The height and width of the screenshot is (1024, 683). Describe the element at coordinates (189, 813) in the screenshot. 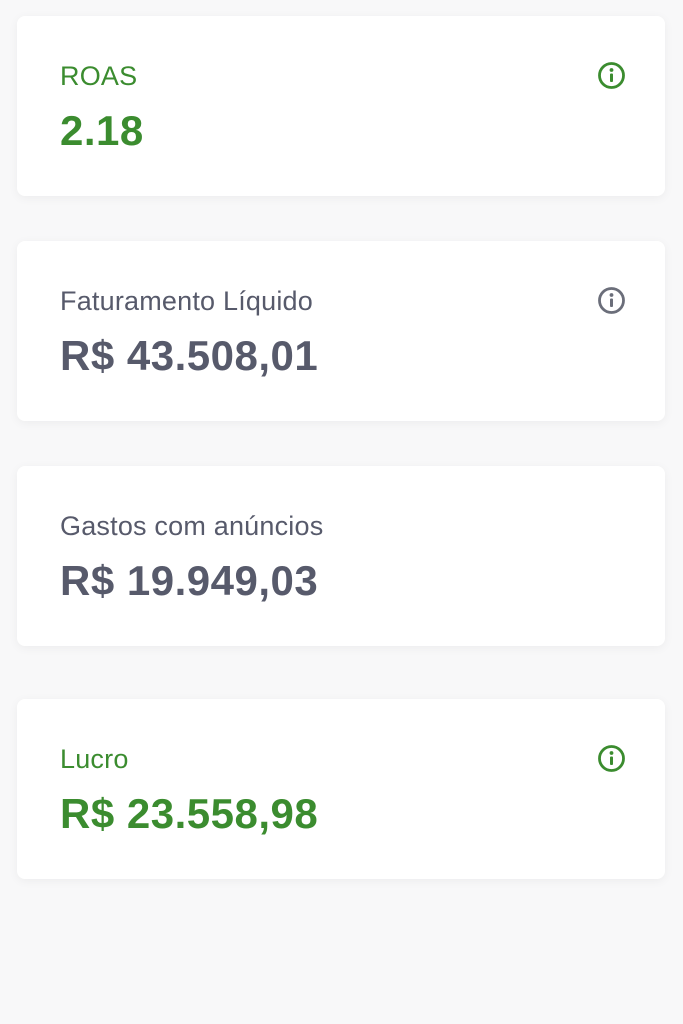

I see `metric-value: R$ 23.558,98` at that location.